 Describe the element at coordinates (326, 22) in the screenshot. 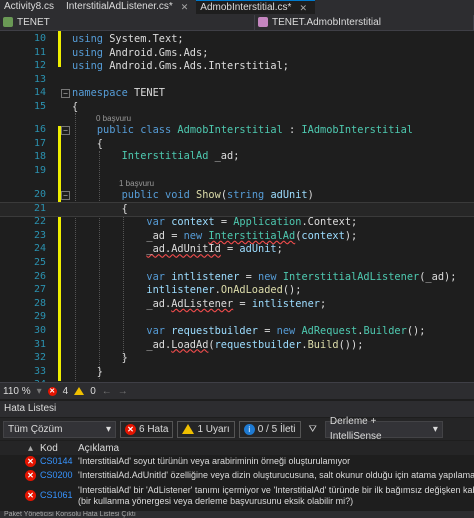

I see `type-name: TENET.AdmobInterstitial` at that location.